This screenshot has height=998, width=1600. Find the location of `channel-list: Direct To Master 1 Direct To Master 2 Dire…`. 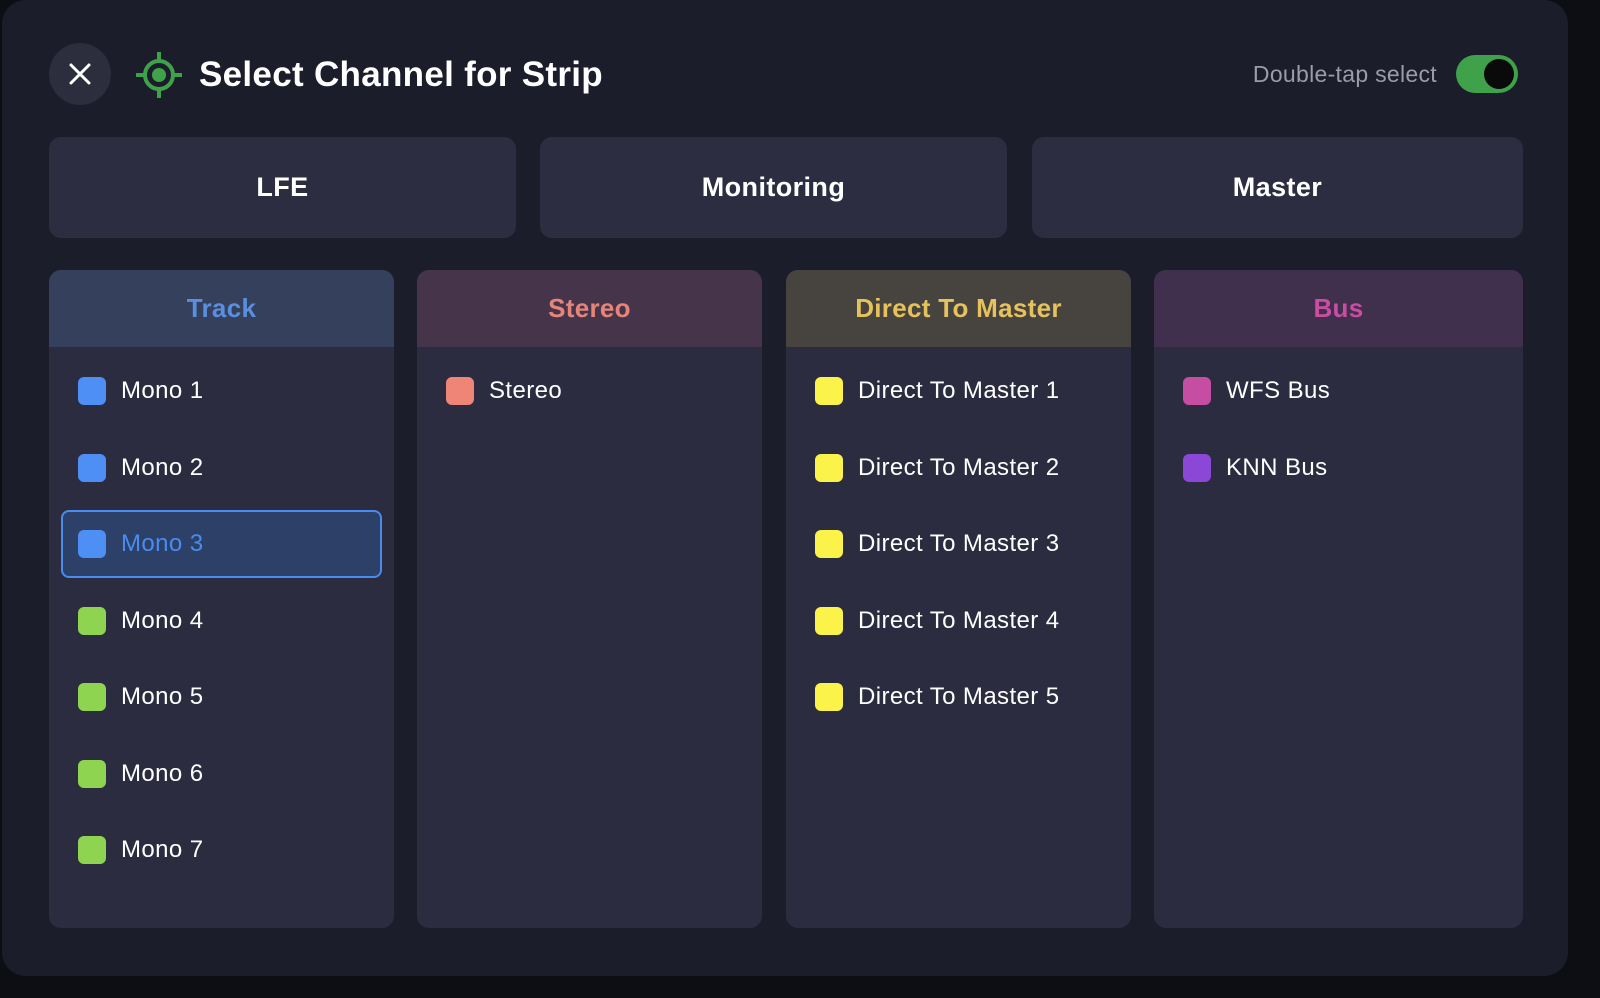

channel-list: Direct To Master 1 Direct To Master 2 Dire… is located at coordinates (958, 539).